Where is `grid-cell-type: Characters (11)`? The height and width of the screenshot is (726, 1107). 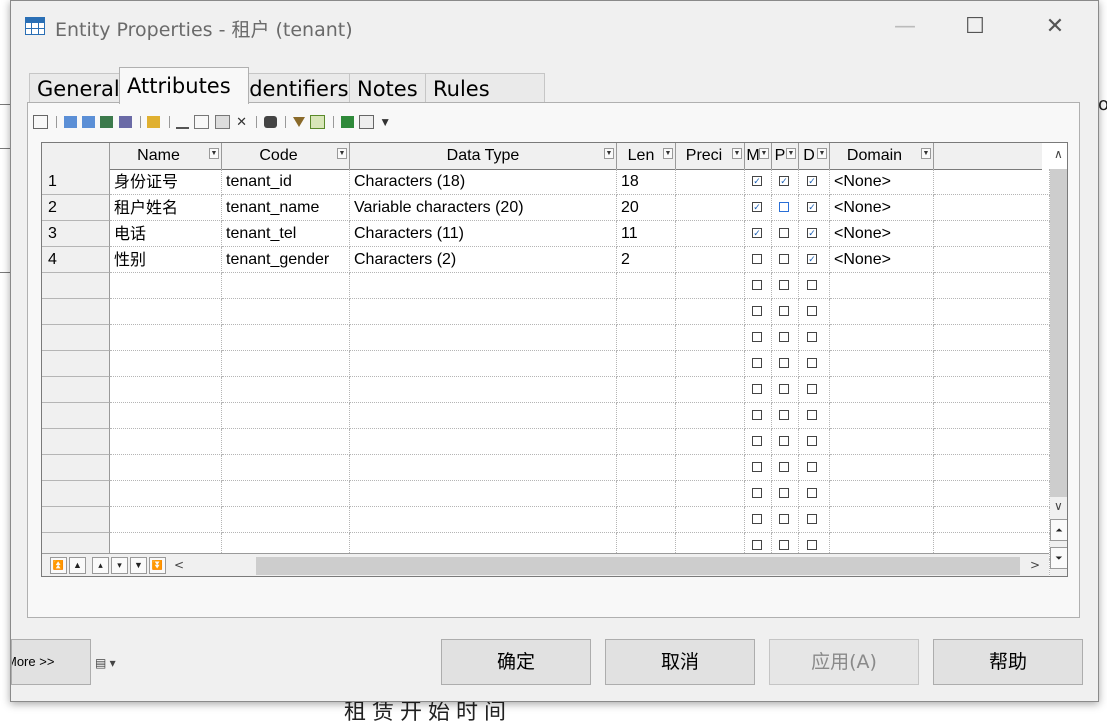 grid-cell-type: Characters (11) is located at coordinates (483, 234).